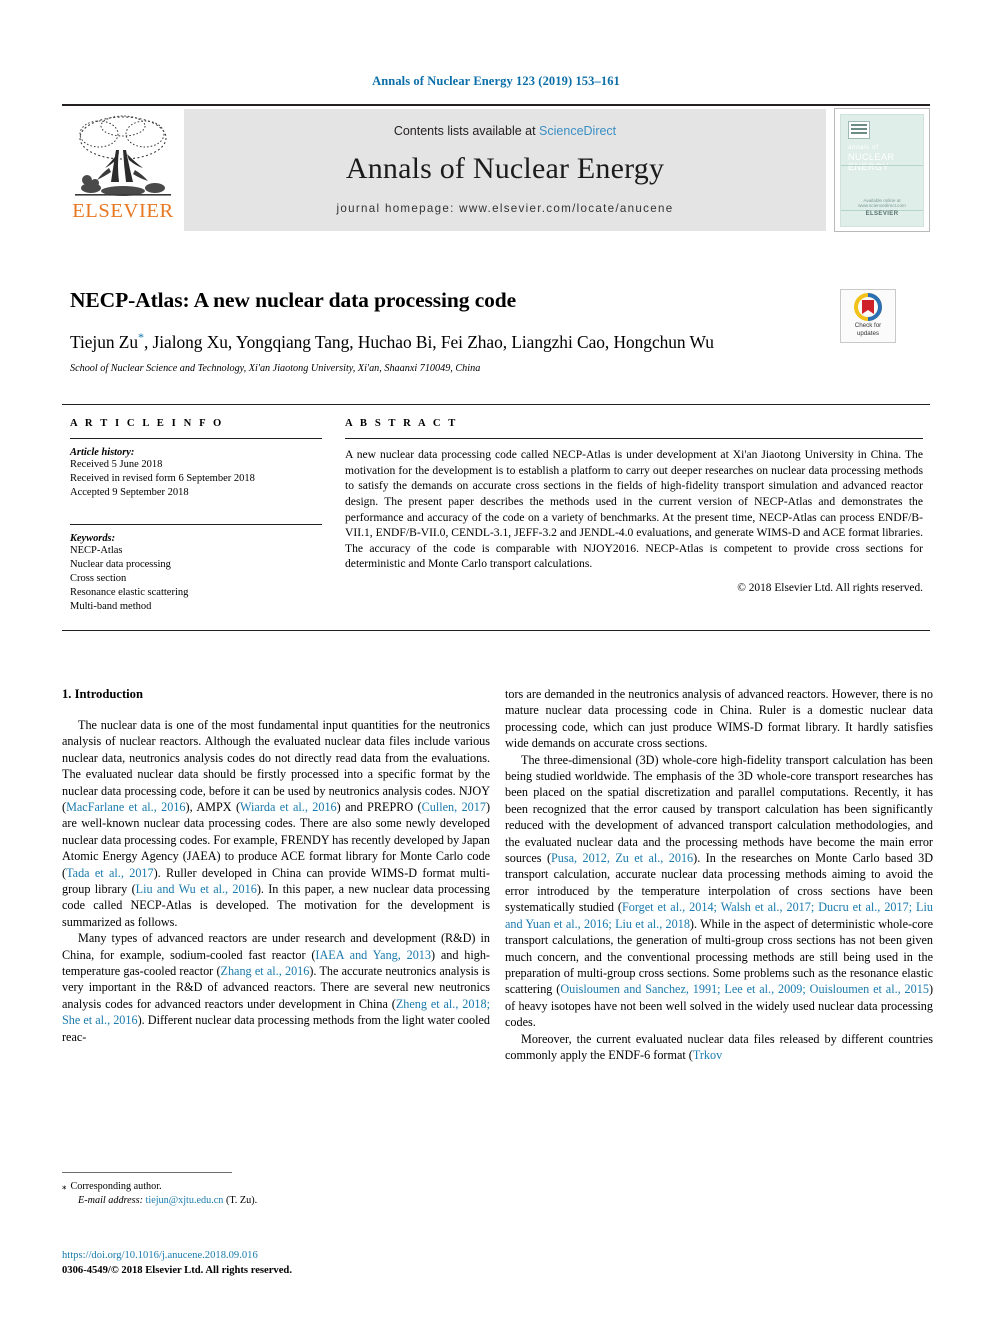 The image size is (992, 1323). I want to click on article-info-heading: A R T I C L E I N F O, so click(147, 423).